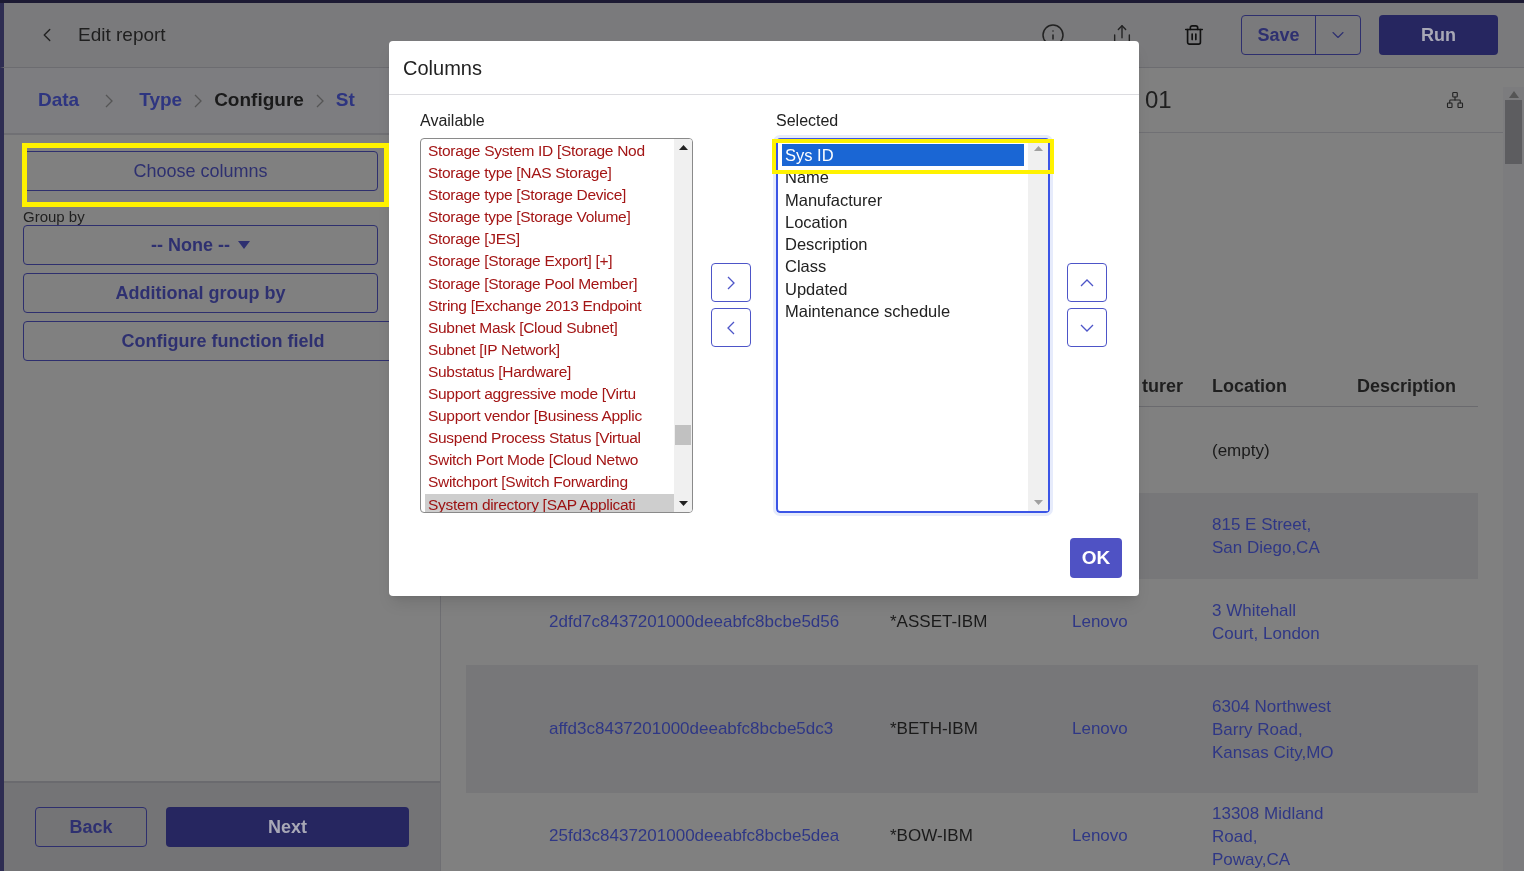 The image size is (1524, 871). Describe the element at coordinates (549, 261) in the screenshot. I see `available-option: Storage [Storage Export] [+]` at that location.